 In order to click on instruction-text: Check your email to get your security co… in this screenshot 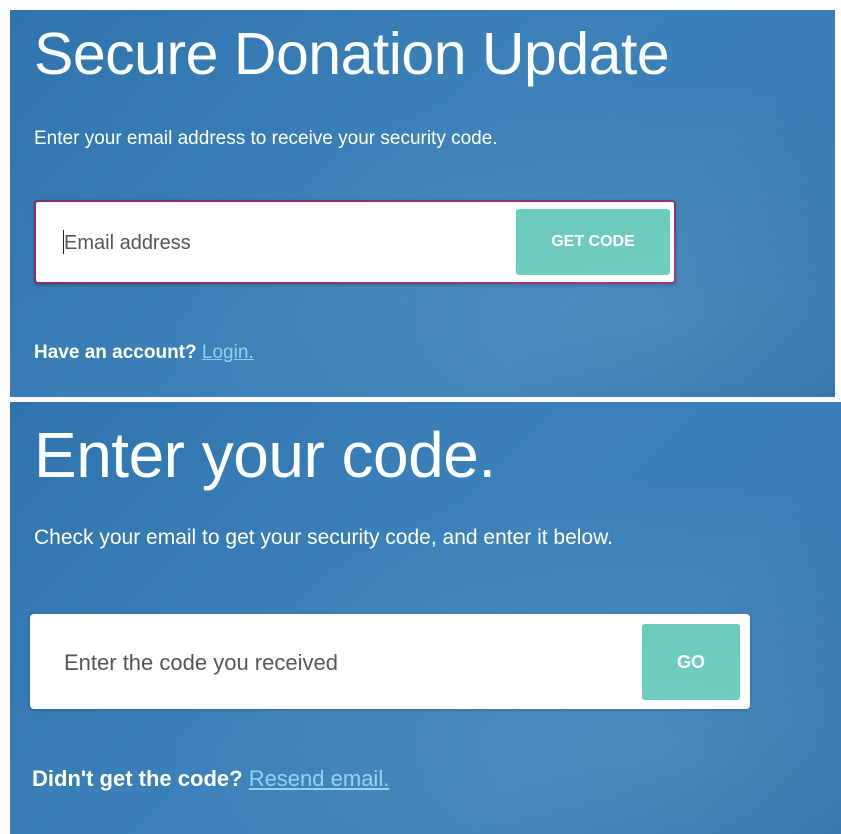, I will do `click(323, 537)`.